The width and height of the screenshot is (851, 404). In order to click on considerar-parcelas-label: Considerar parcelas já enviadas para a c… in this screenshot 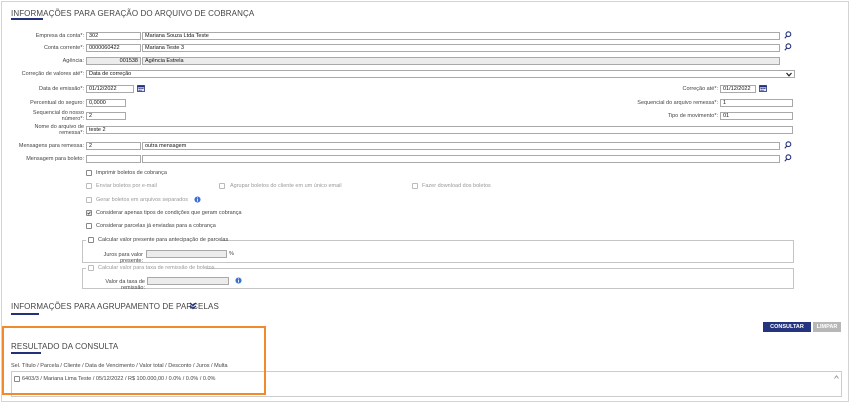, I will do `click(156, 226)`.